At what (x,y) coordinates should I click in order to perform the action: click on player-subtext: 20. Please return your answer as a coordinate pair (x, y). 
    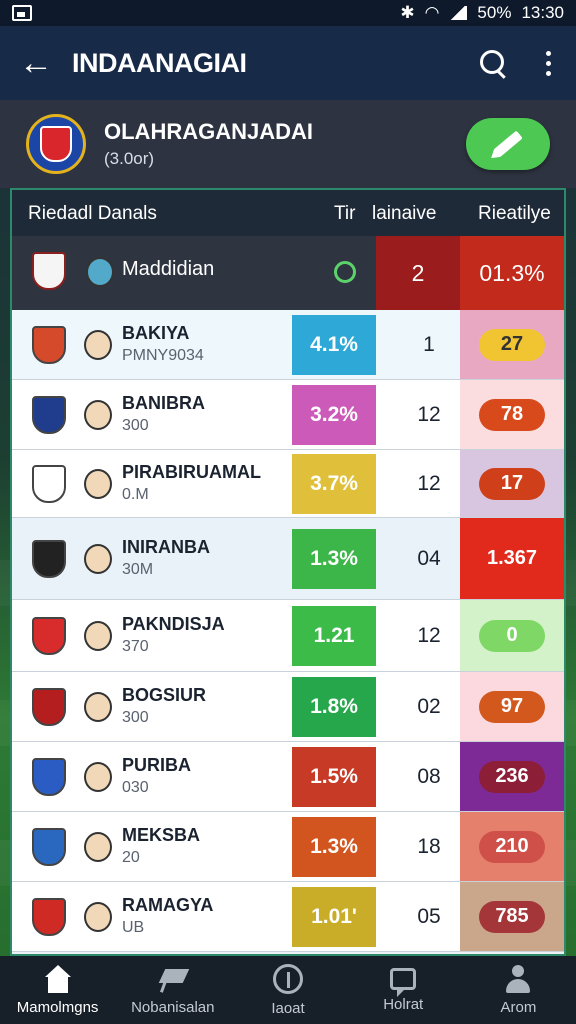
    Looking at the image, I should click on (131, 857).